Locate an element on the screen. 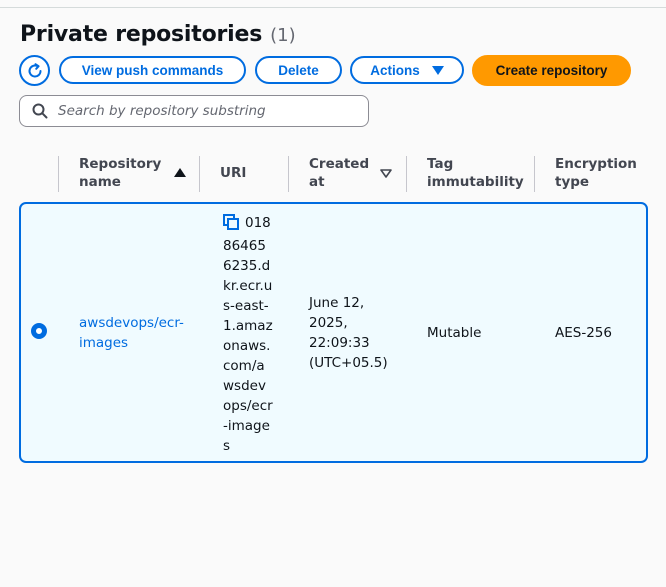 The width and height of the screenshot is (666, 587). caret-down-icon is located at coordinates (437, 70).